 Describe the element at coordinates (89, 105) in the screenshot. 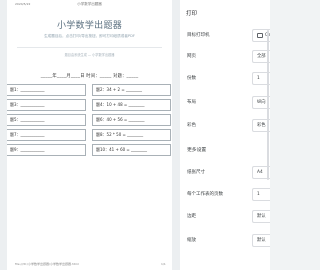

I see `question-row: 题3：____________ 题4：10 + 48 = ________` at that location.